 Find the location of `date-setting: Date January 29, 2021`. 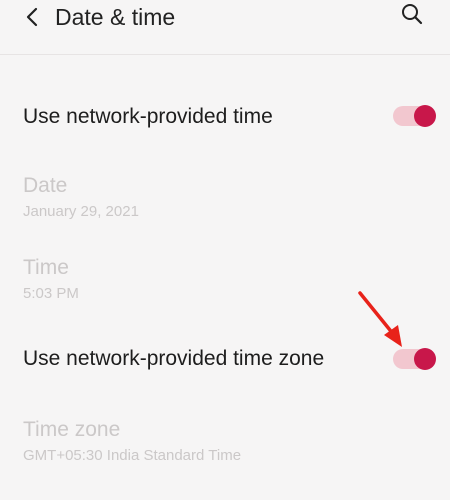

date-setting: Date January 29, 2021 is located at coordinates (225, 197).